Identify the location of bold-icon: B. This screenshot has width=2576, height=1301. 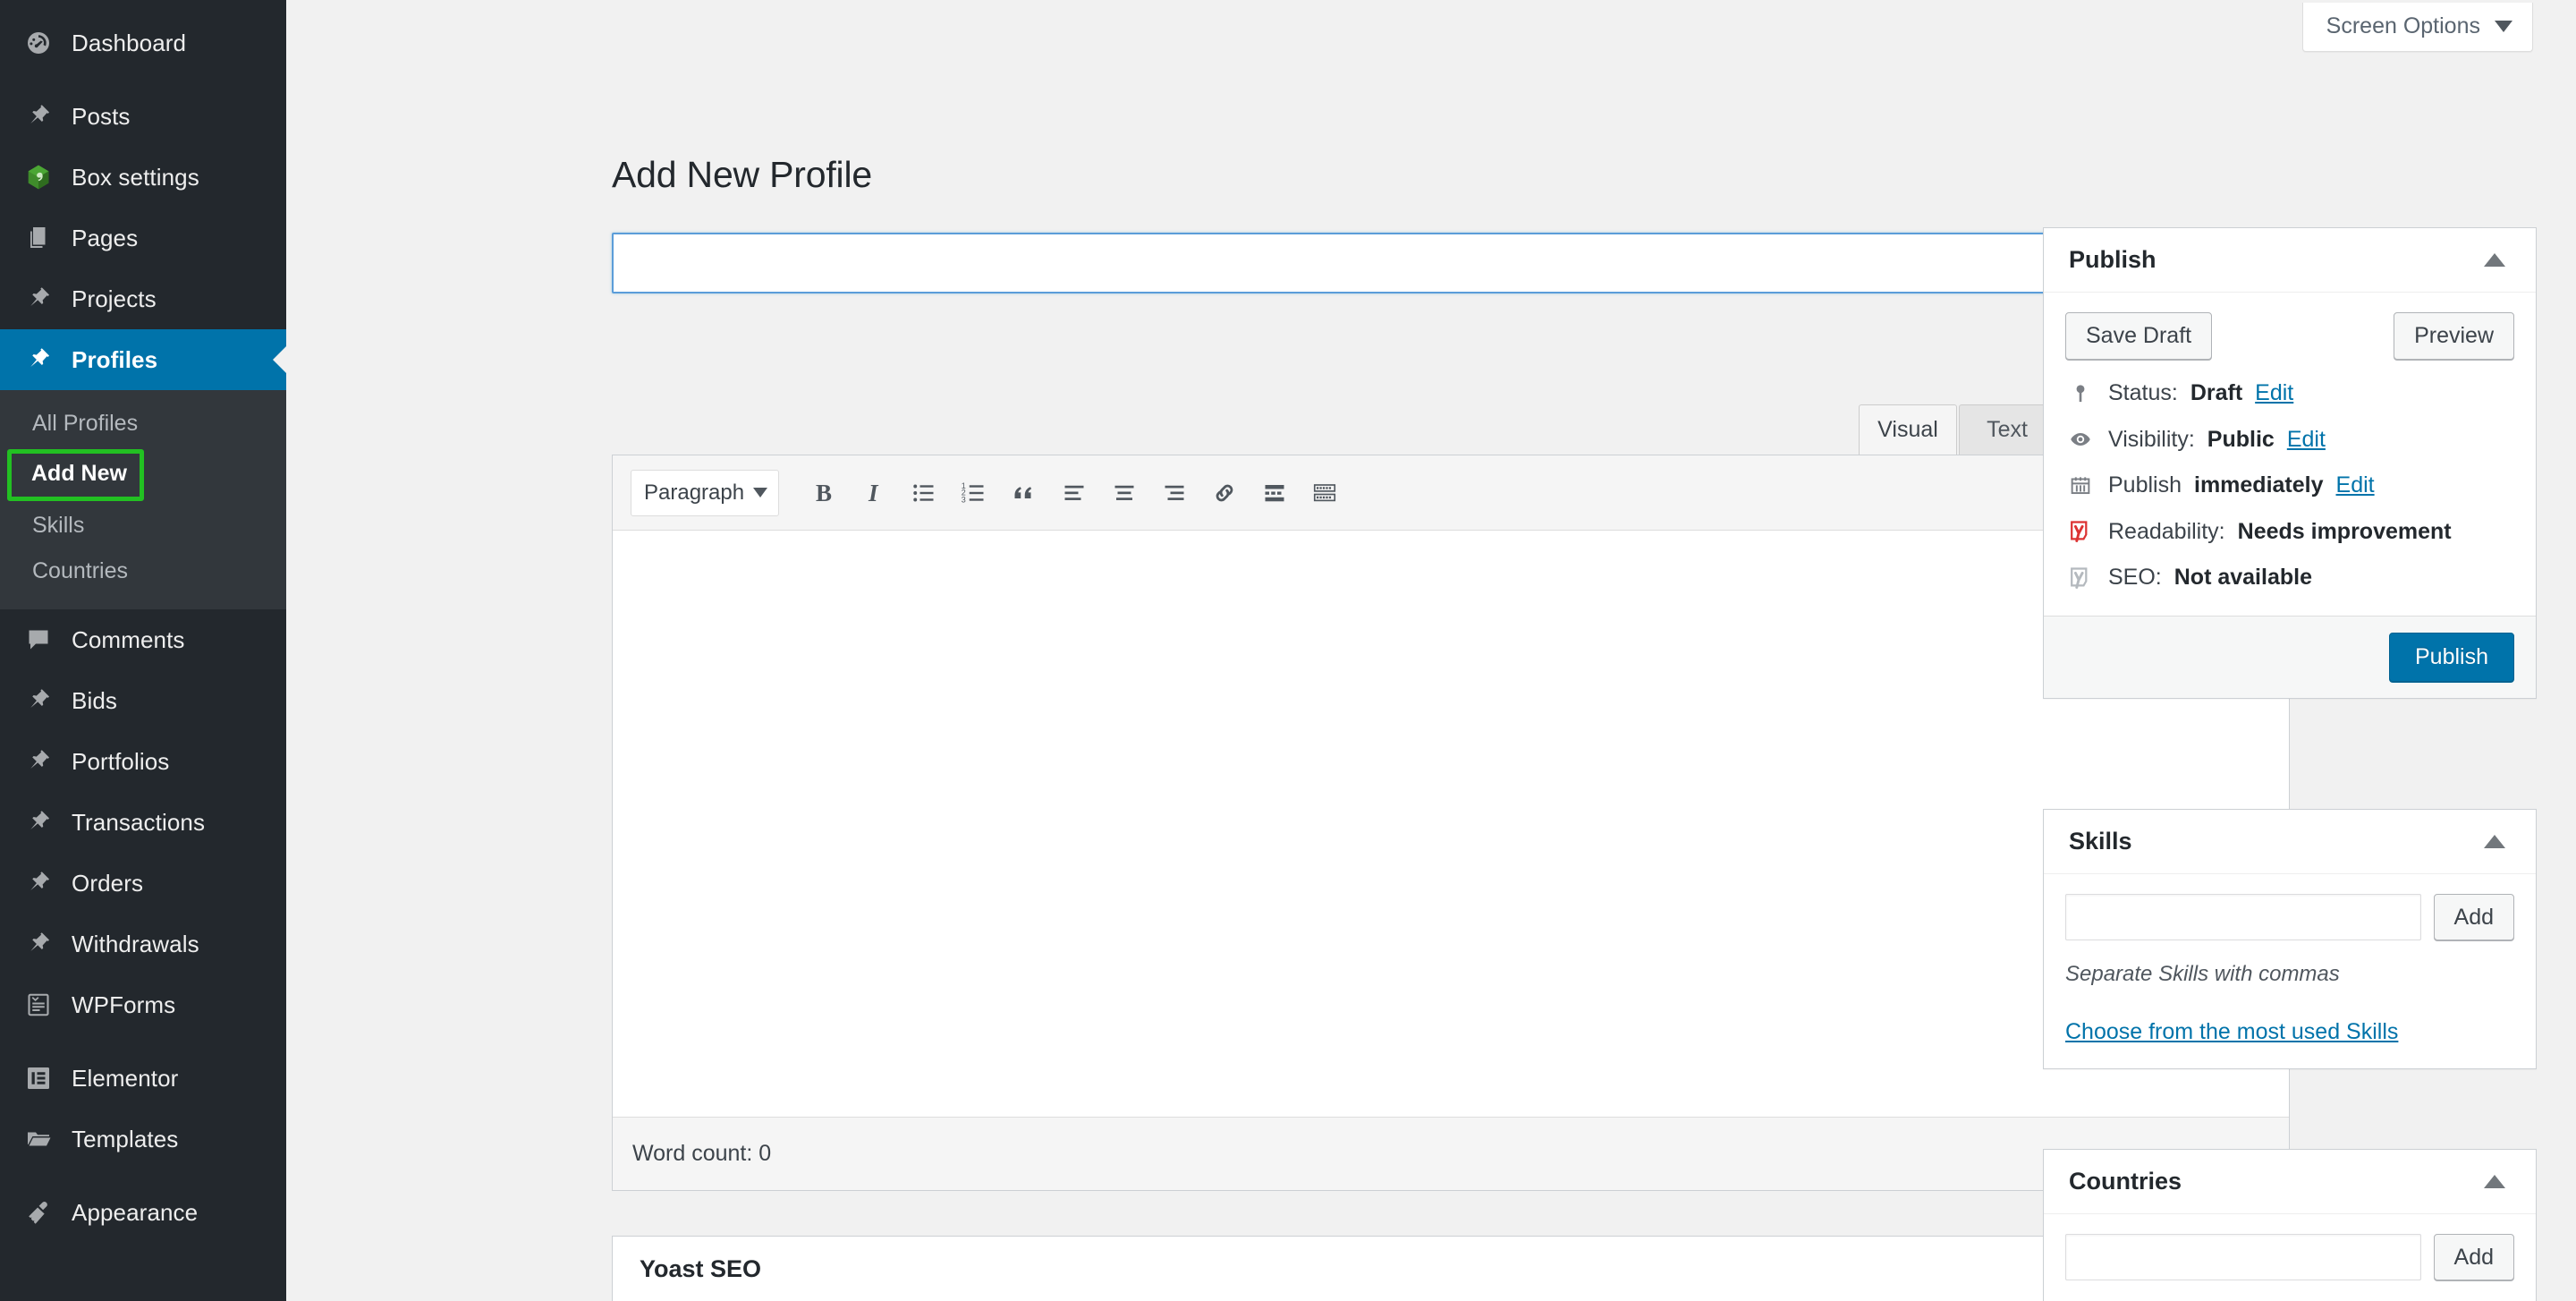
(824, 493).